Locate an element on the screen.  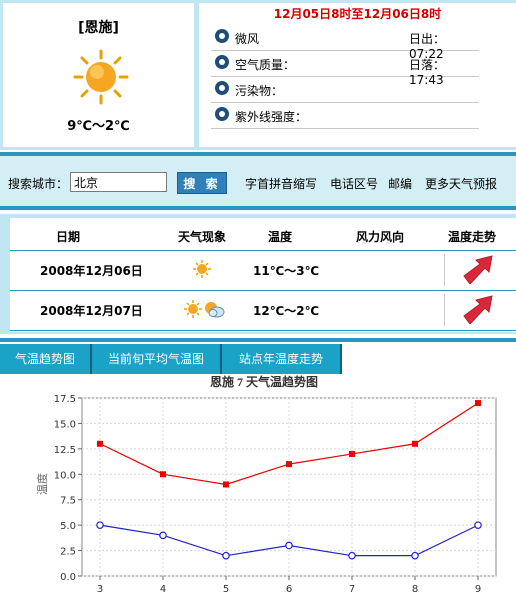
row2-date: 2008年12月07日 is located at coordinates (91, 311).